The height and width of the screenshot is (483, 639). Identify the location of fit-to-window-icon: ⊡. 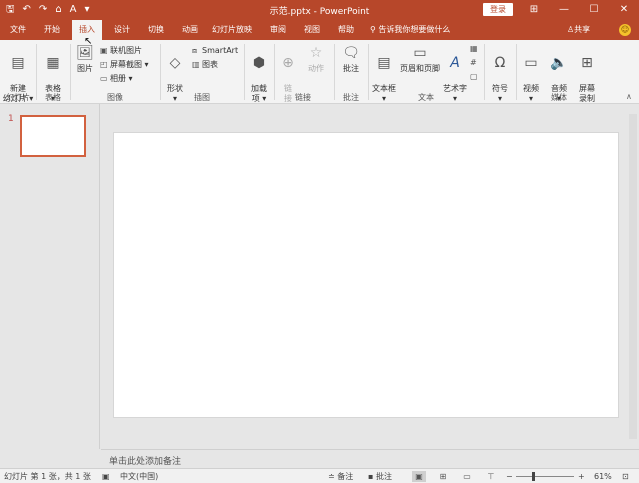
(625, 476).